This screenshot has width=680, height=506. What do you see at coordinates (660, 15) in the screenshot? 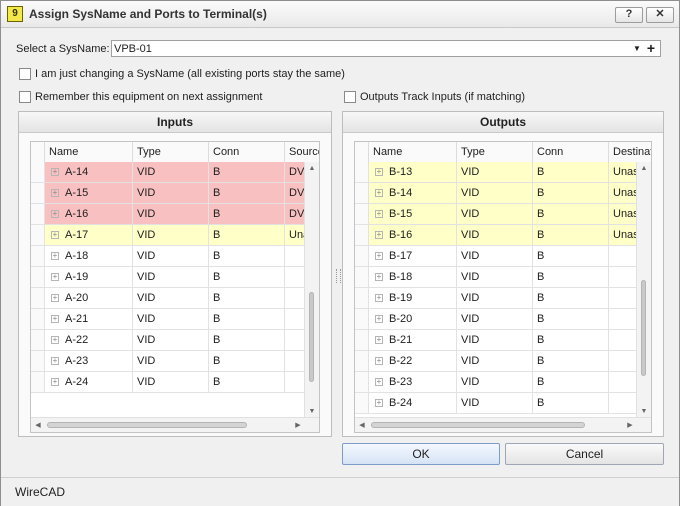
I see `close-button: ✕` at bounding box center [660, 15].